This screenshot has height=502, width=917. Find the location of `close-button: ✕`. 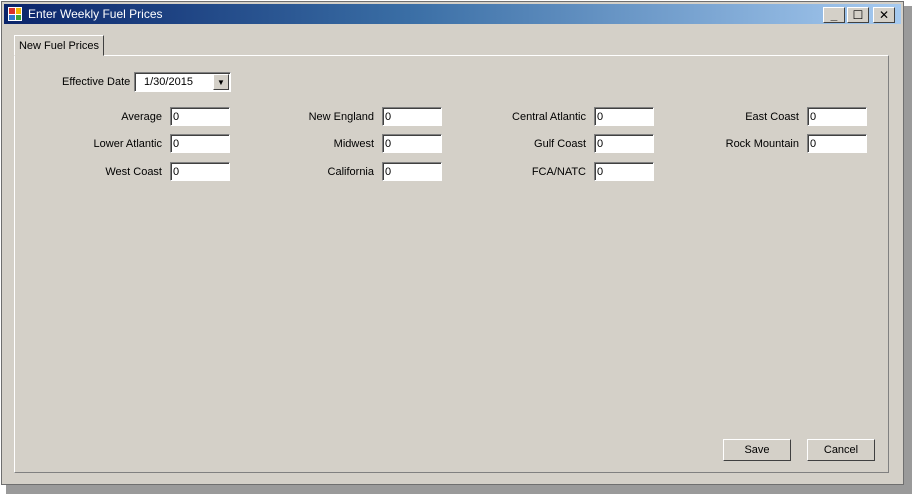

close-button: ✕ is located at coordinates (884, 15).